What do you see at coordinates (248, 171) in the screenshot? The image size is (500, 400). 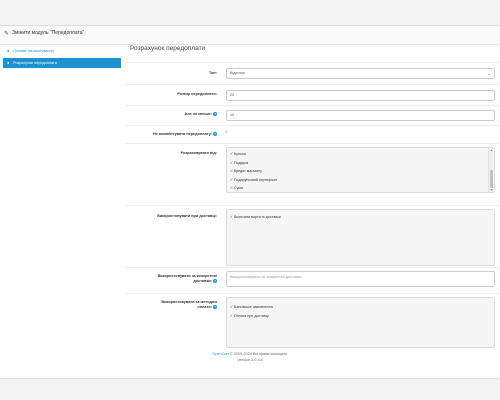 I see `check-label: Кредит магазину` at bounding box center [248, 171].